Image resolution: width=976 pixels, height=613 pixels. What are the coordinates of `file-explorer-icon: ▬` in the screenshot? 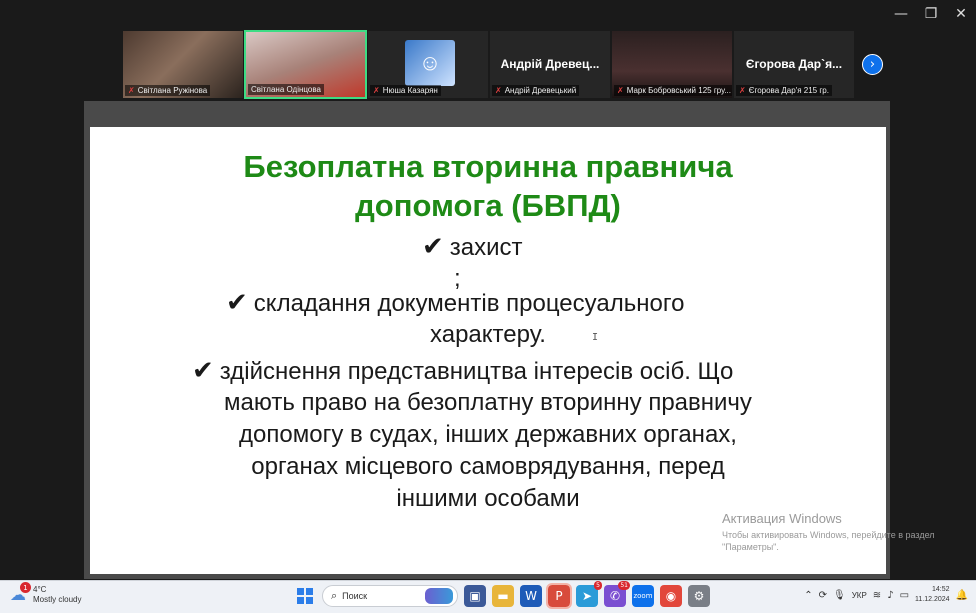 It's located at (503, 596).